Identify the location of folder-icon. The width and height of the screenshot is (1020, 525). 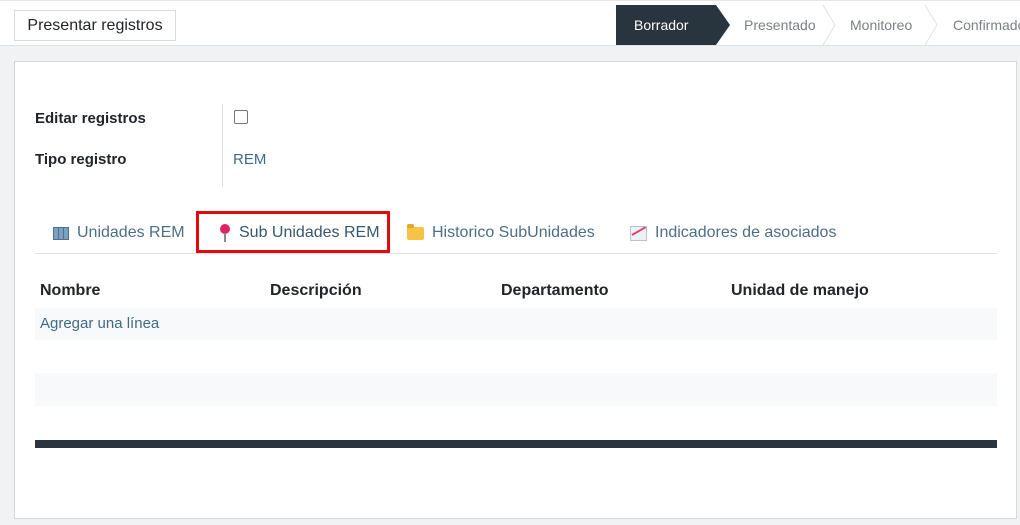
(415, 231).